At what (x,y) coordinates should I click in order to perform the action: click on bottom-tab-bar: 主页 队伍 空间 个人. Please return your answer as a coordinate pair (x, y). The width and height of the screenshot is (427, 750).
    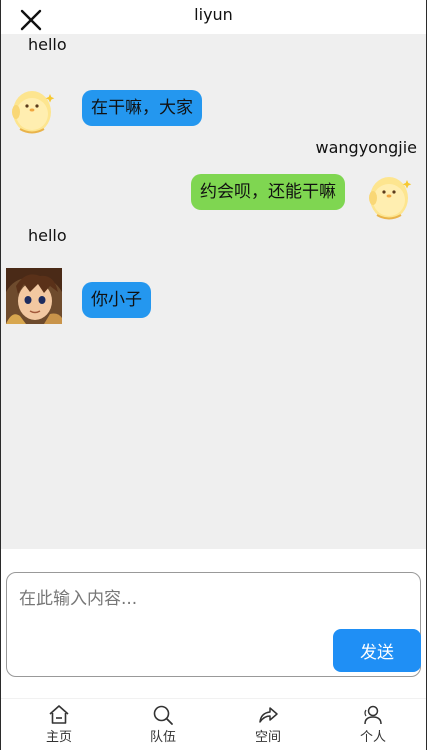
    Looking at the image, I should click on (213, 724).